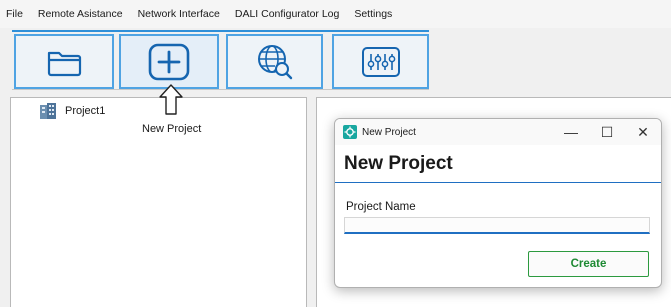 This screenshot has height=307, width=671. What do you see at coordinates (14, 14) in the screenshot?
I see `menu-file: File` at bounding box center [14, 14].